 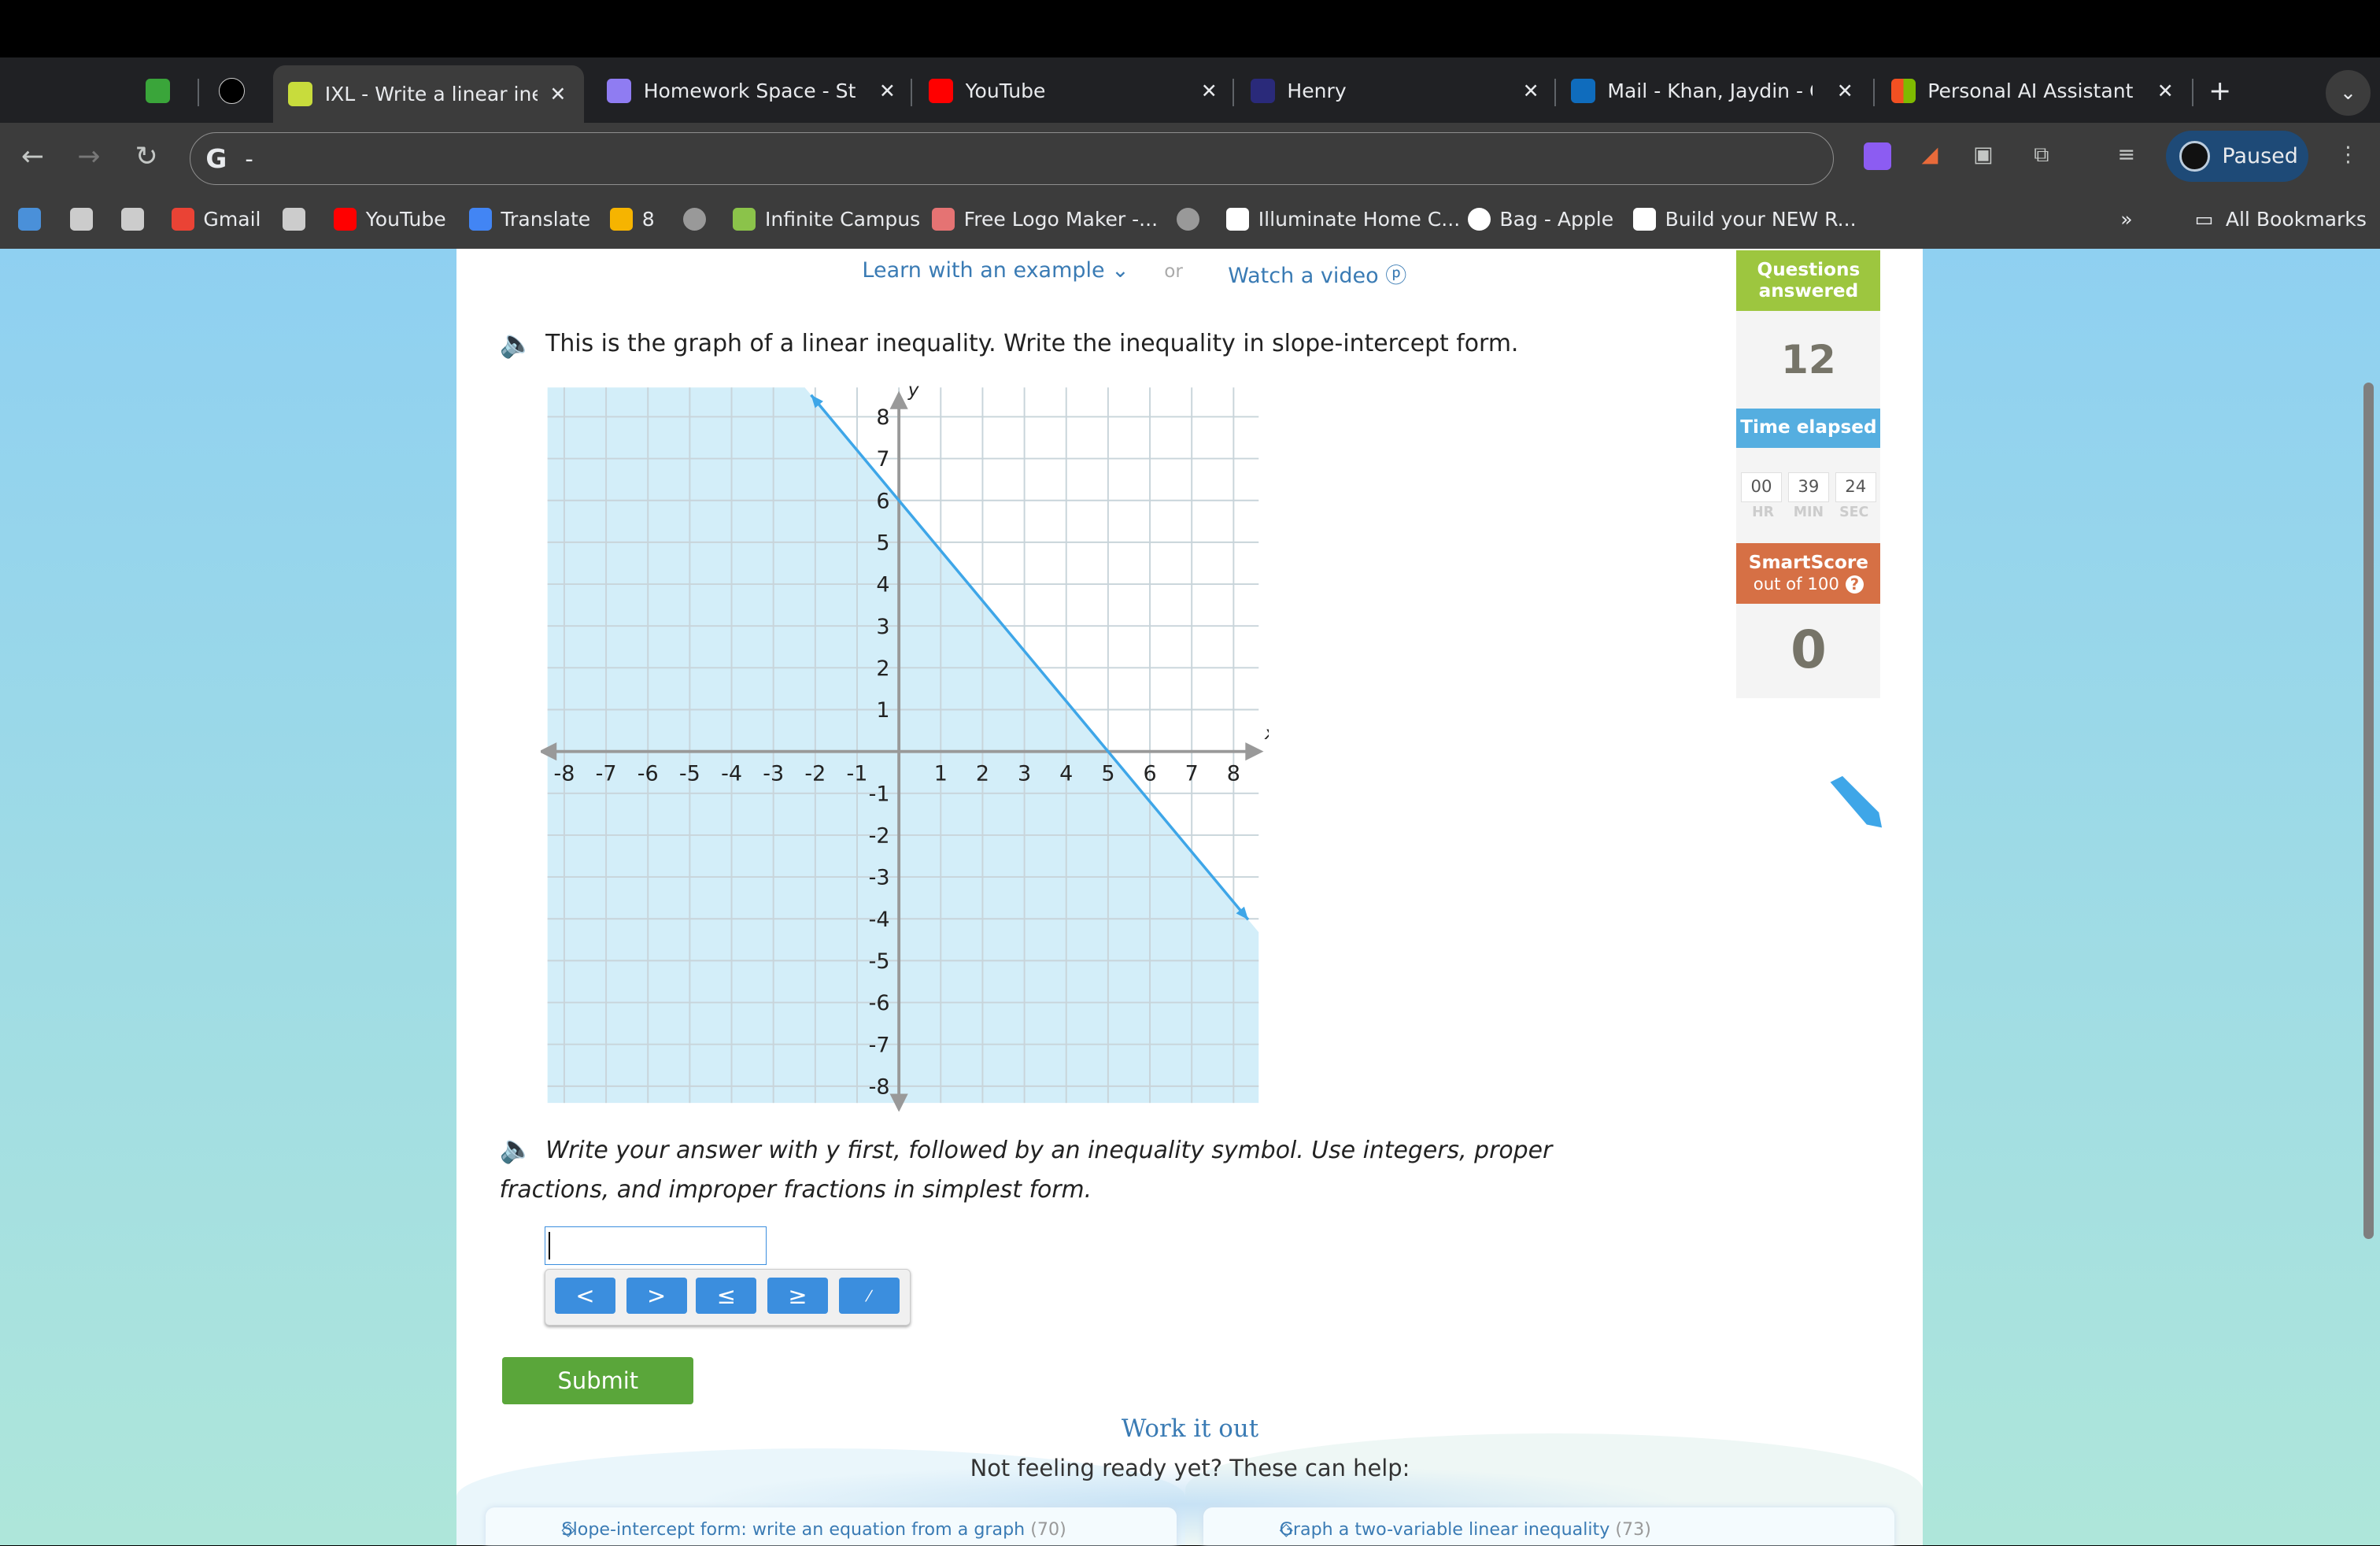 I want to click on tab-title: IXL - Write a linear ineq, so click(x=431, y=95).